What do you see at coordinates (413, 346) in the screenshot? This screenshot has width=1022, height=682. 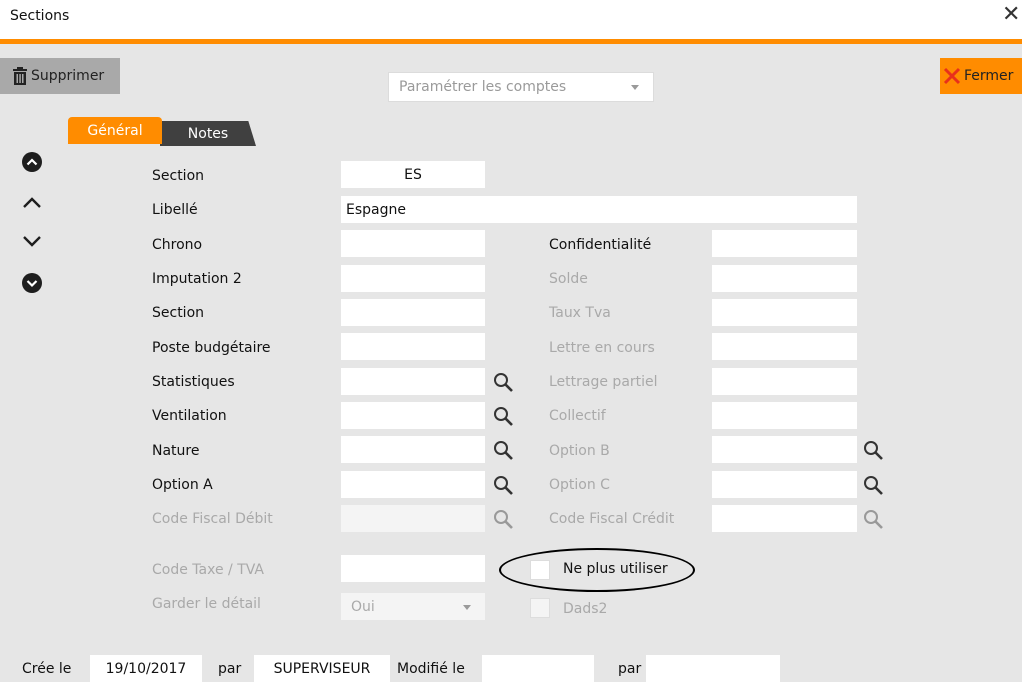 I see `poste-budgetaire-field` at bounding box center [413, 346].